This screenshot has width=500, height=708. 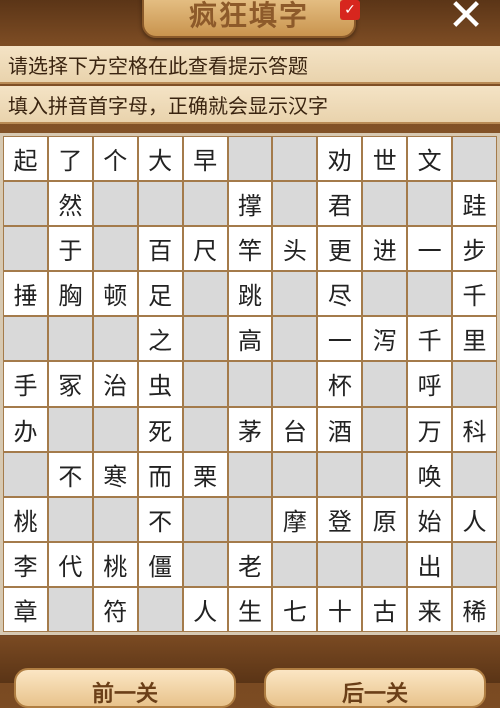 I want to click on letter-cell: 栗, so click(x=205, y=474).